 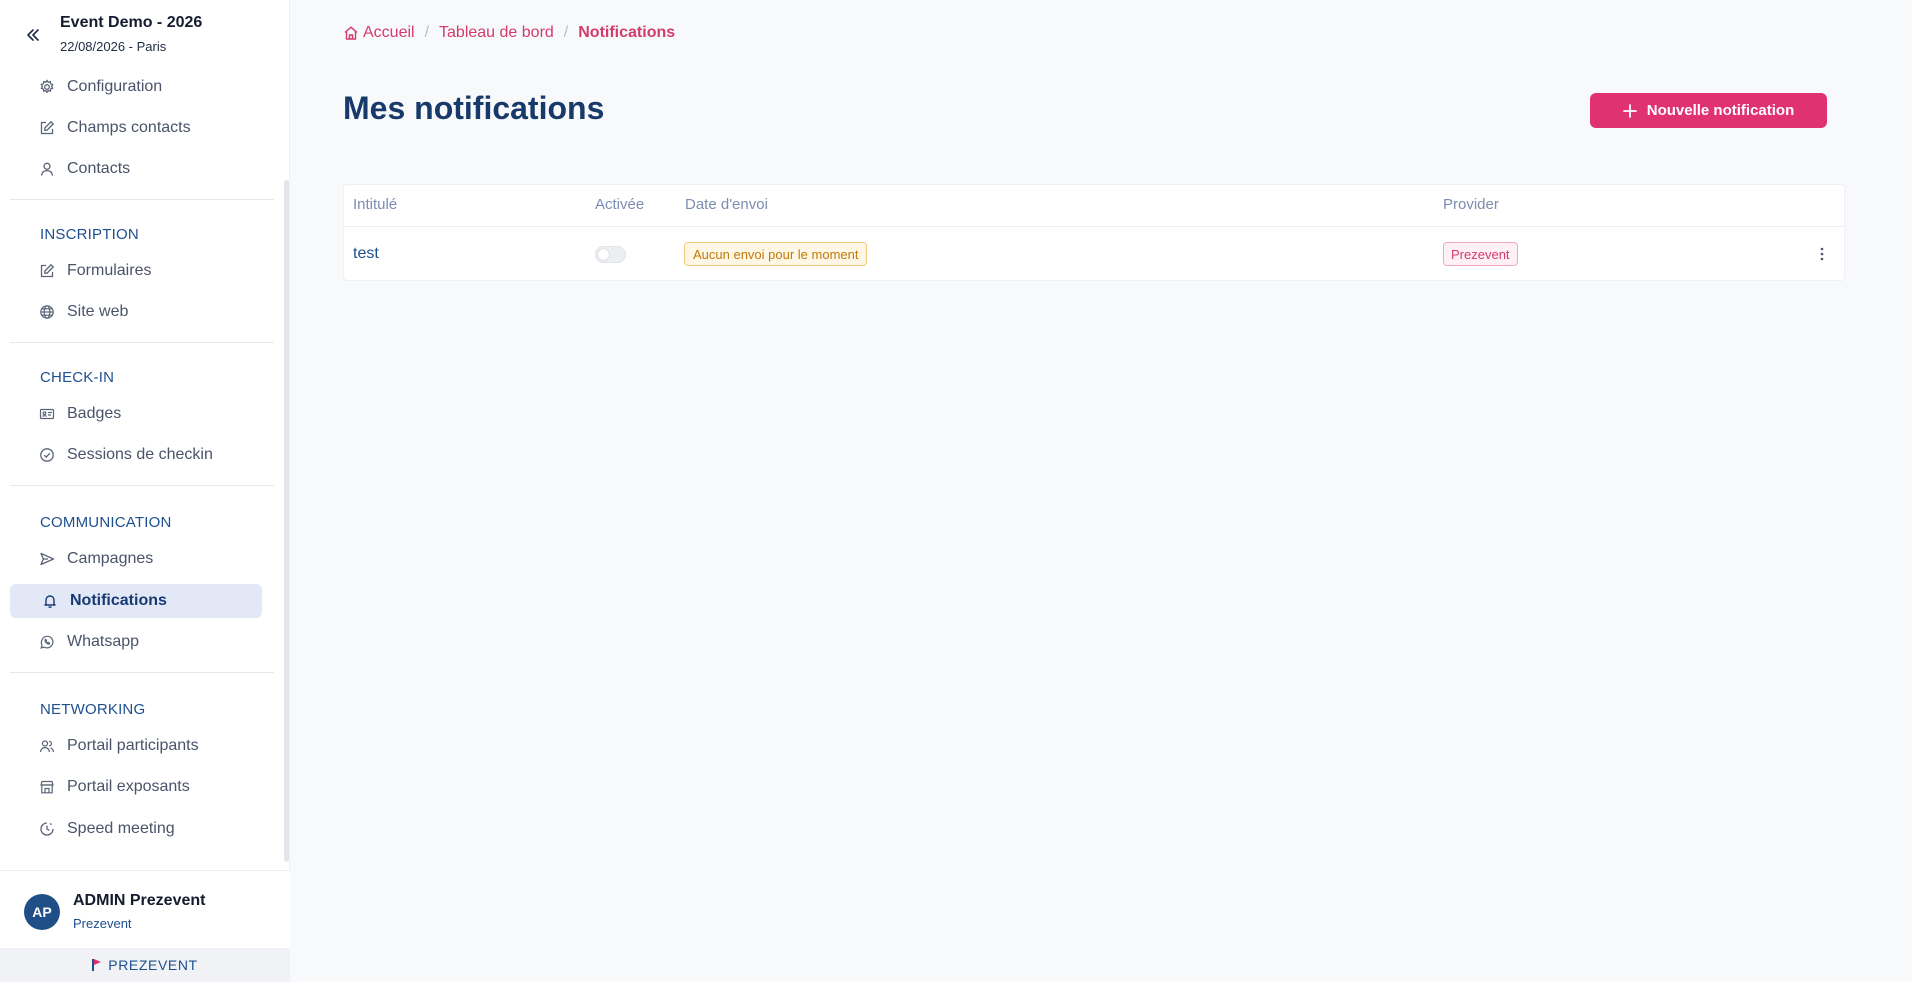 I want to click on column-header-date-envoi: Date d'envoi, so click(x=726, y=204).